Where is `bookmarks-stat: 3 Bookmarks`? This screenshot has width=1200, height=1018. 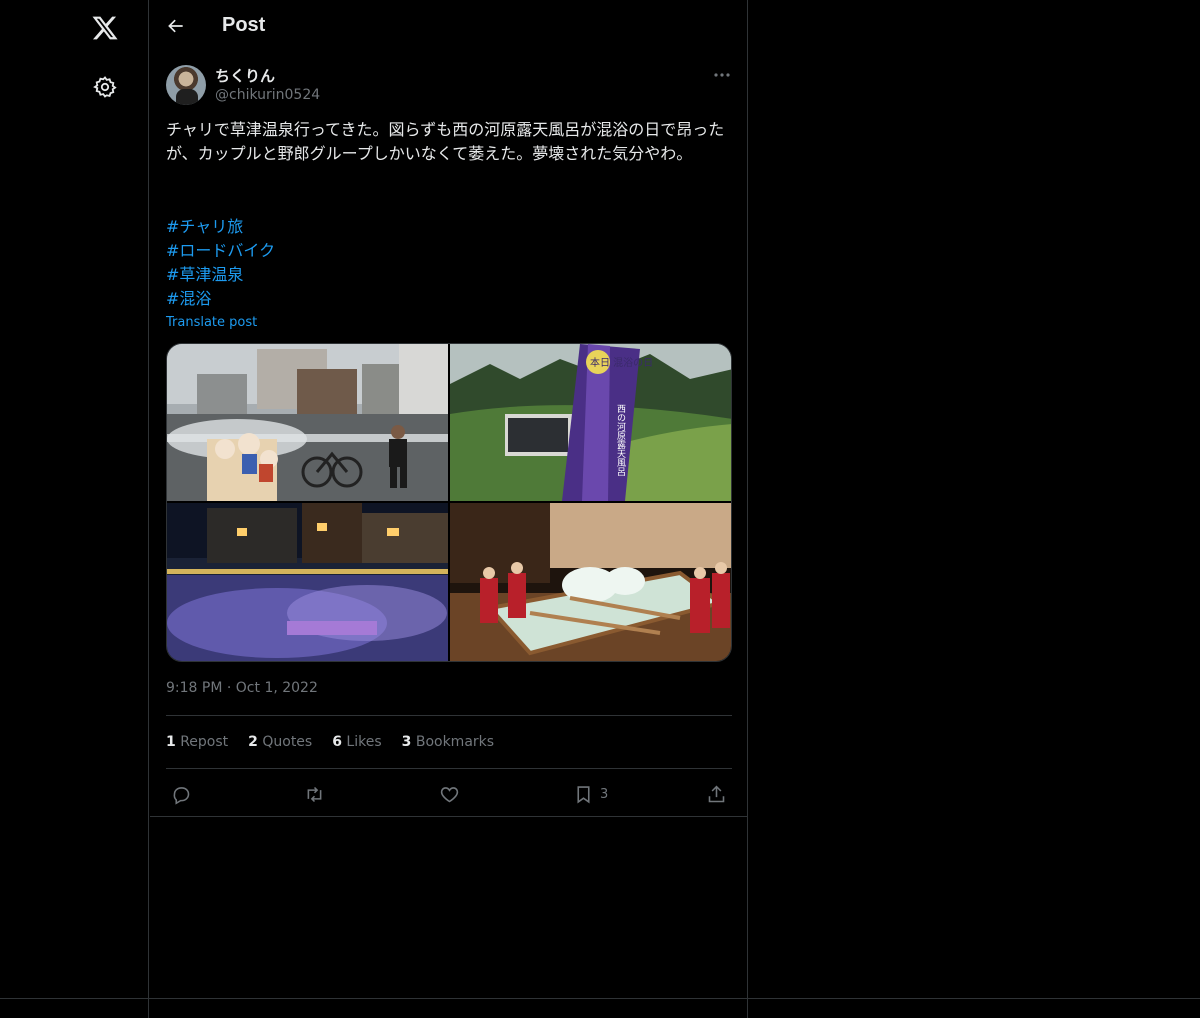 bookmarks-stat: 3 Bookmarks is located at coordinates (448, 742).